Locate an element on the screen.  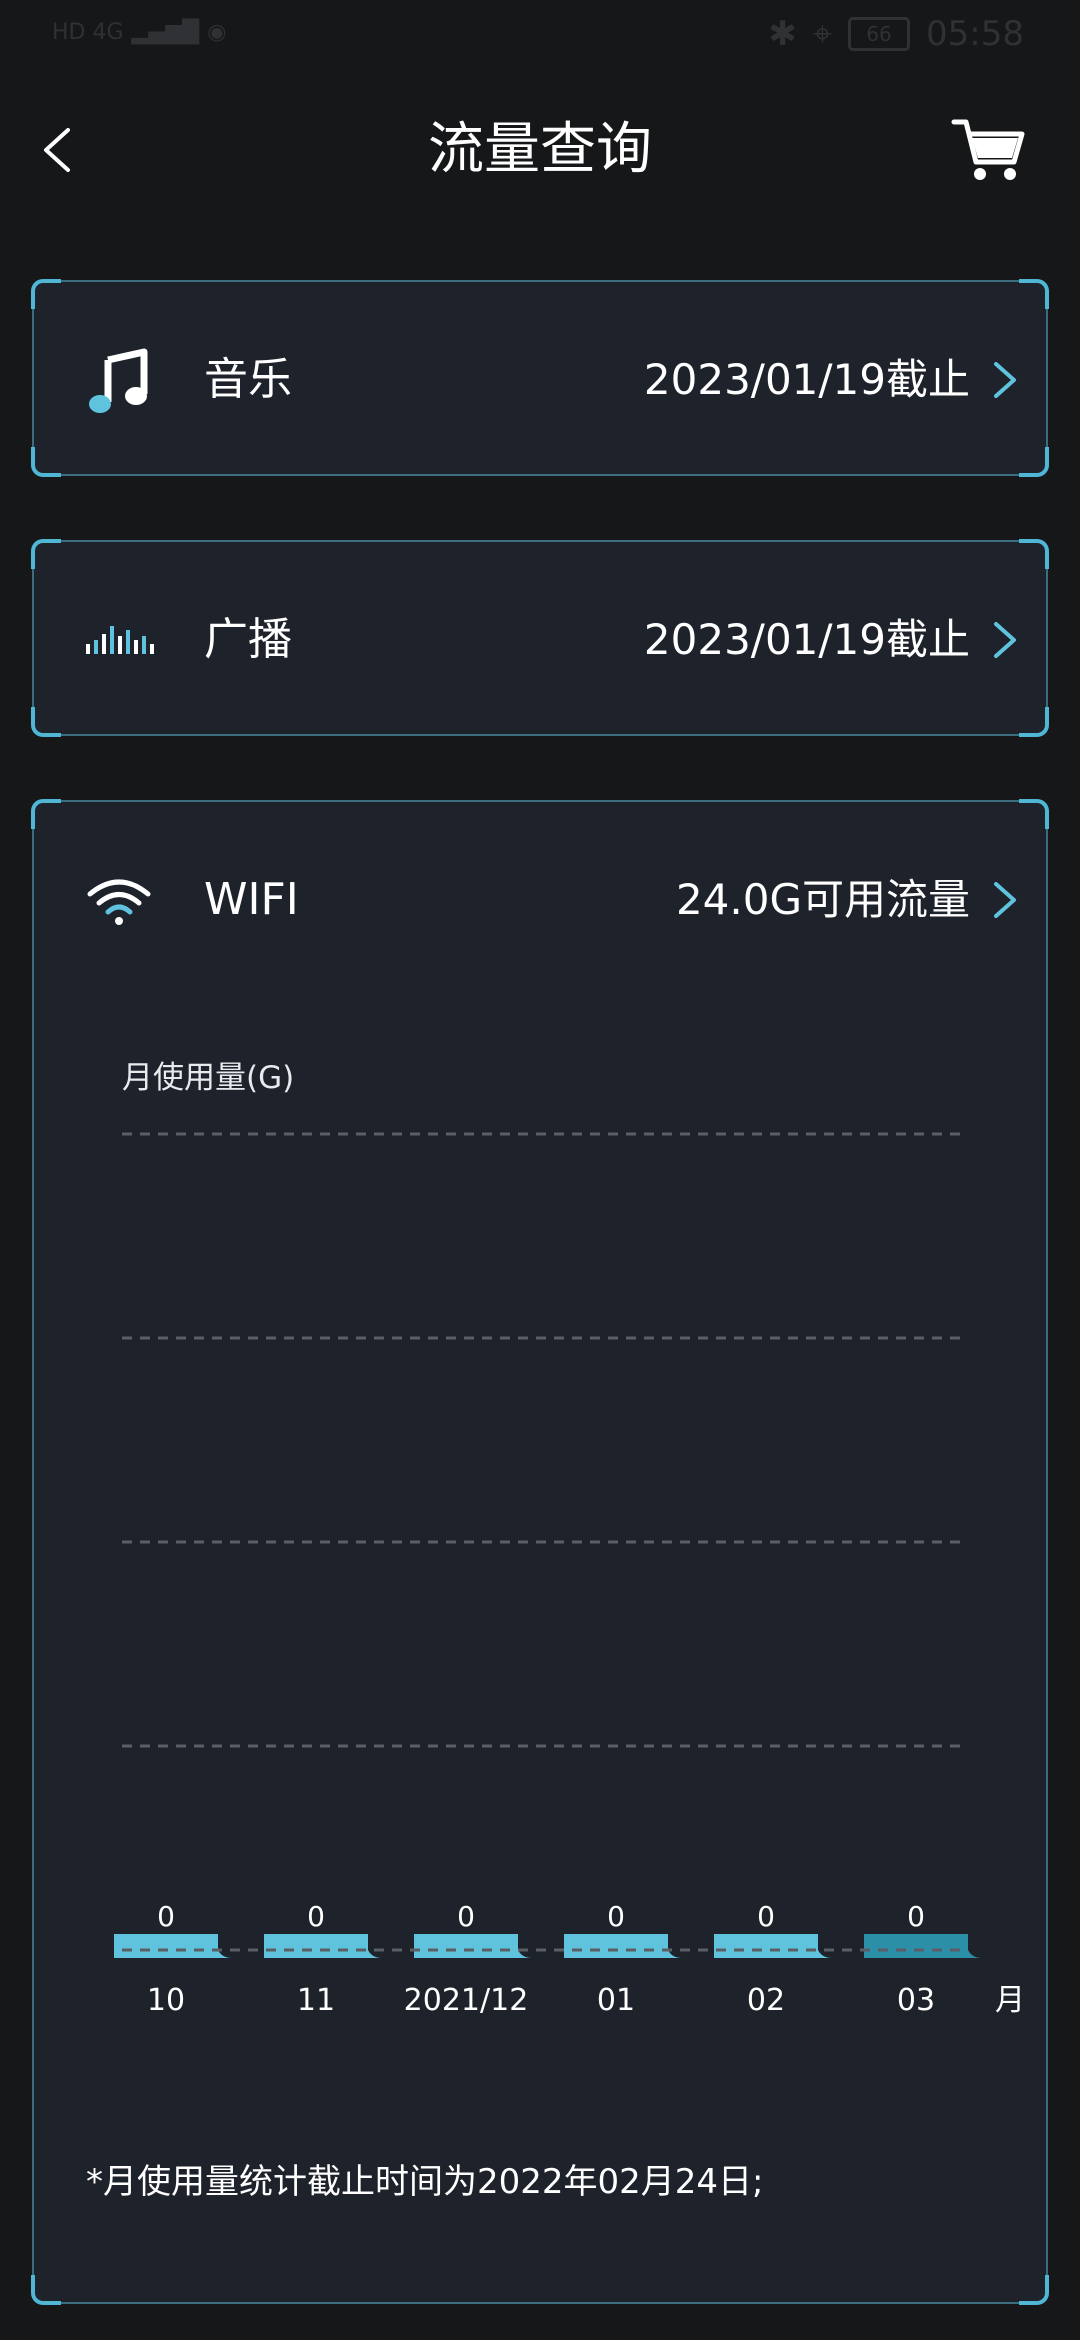
music-card: 音乐 2023/01/19截止 is located at coordinates (540, 378).